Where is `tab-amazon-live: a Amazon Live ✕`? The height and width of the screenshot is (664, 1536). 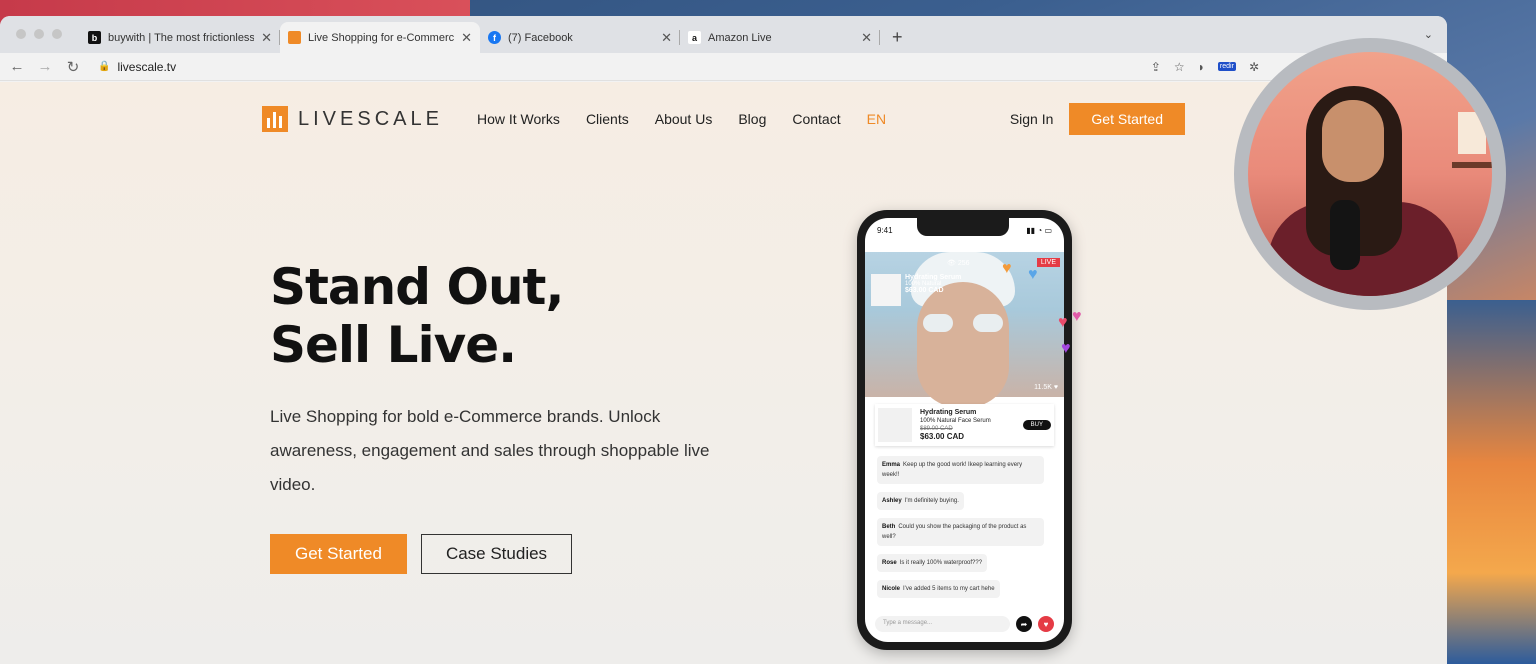
tab-amazon-live: a Amazon Live ✕ is located at coordinates (780, 37).